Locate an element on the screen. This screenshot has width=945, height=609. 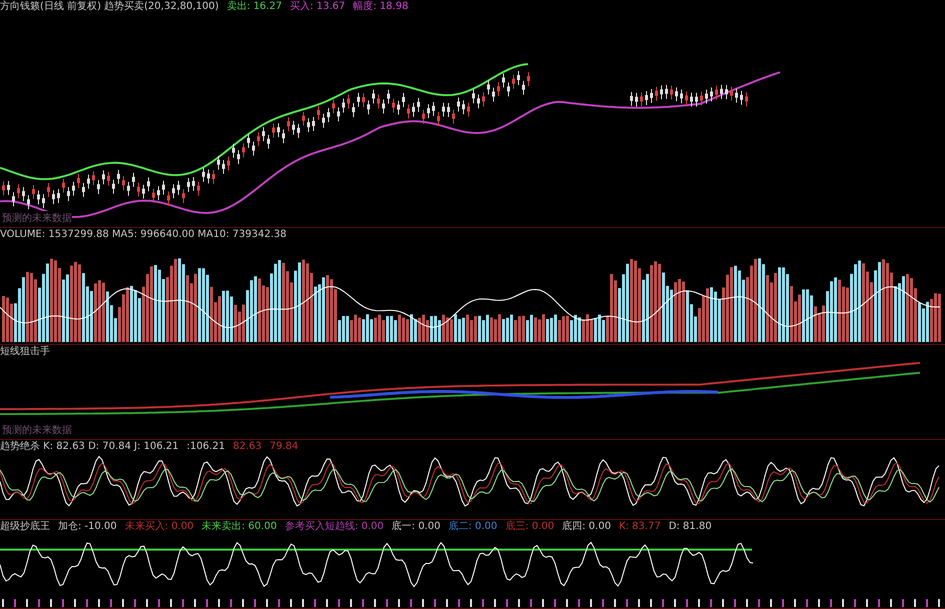
indicator-label: 未来买入: 0.00 is located at coordinates (159, 527).